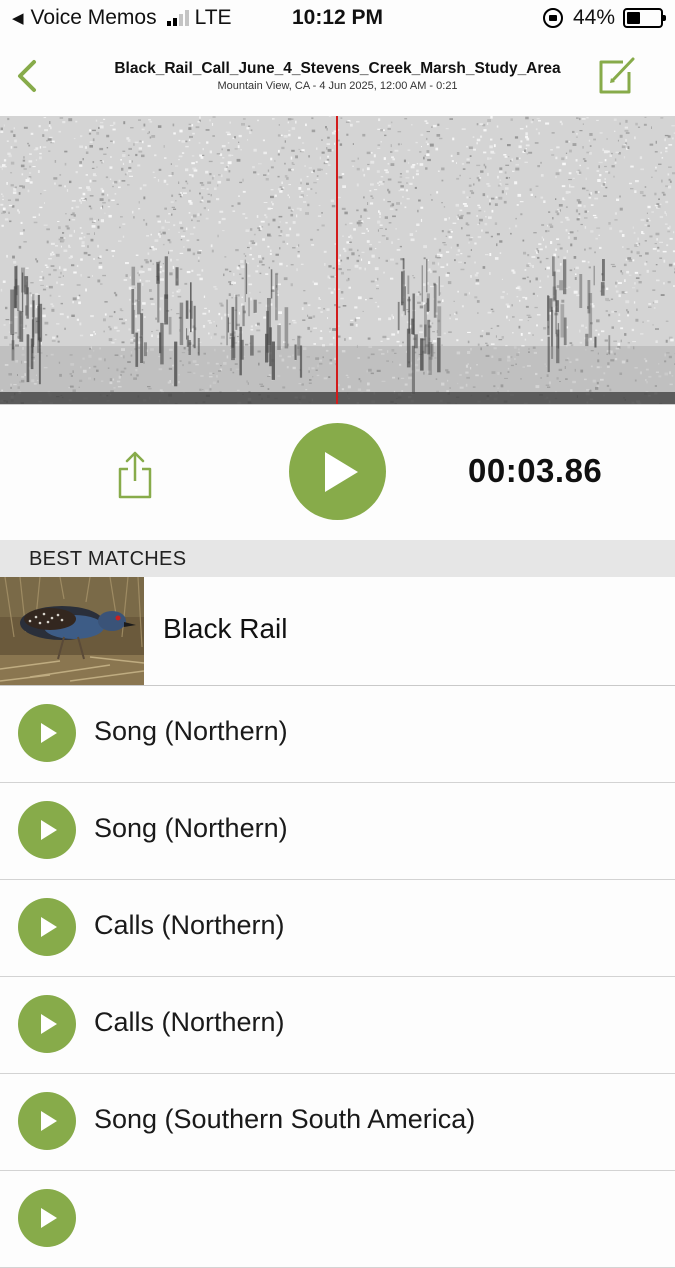 Image resolution: width=675 pixels, height=1268 pixels. I want to click on playhead-cursor, so click(337, 260).